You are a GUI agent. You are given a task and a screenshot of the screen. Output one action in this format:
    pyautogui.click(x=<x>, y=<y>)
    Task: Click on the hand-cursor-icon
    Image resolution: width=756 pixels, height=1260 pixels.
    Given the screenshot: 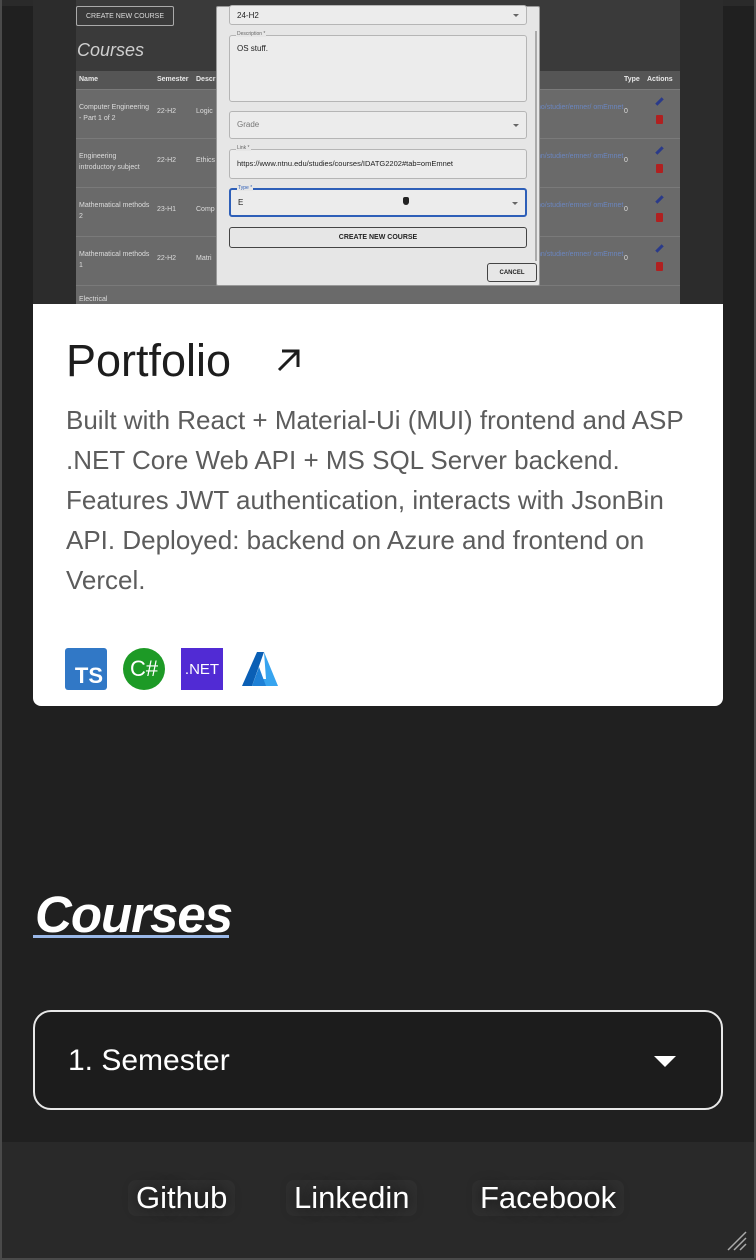 What is the action you would take?
    pyautogui.click(x=406, y=201)
    